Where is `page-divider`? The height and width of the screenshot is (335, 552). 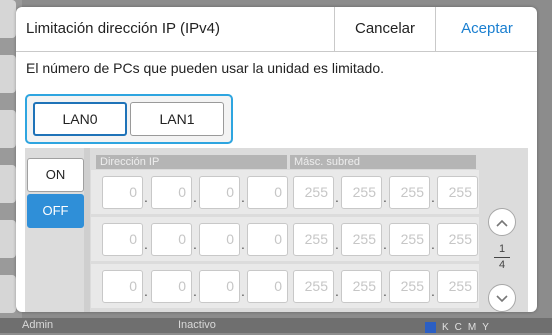 page-divider is located at coordinates (502, 257).